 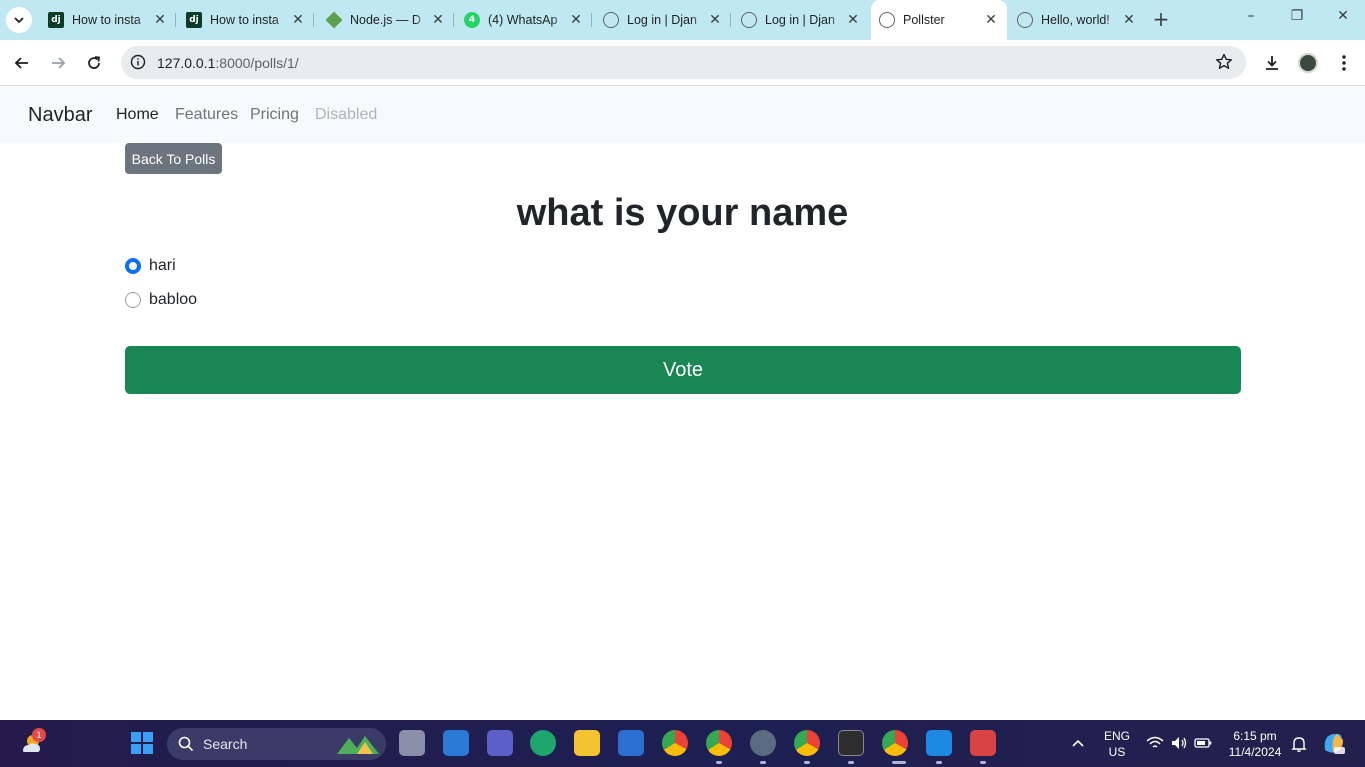 I want to click on arrow-right-icon, so click(x=59, y=63).